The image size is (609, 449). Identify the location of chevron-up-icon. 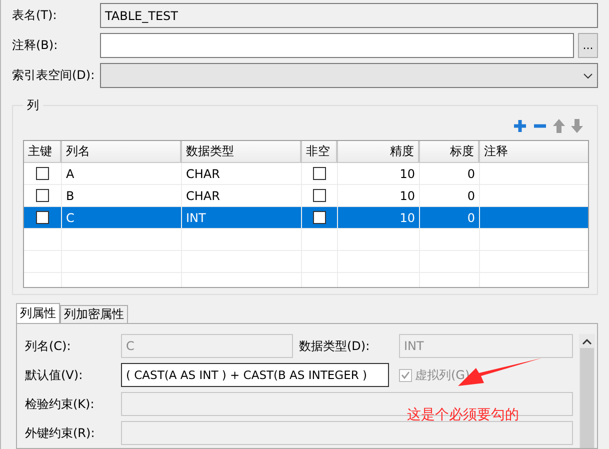
(587, 342).